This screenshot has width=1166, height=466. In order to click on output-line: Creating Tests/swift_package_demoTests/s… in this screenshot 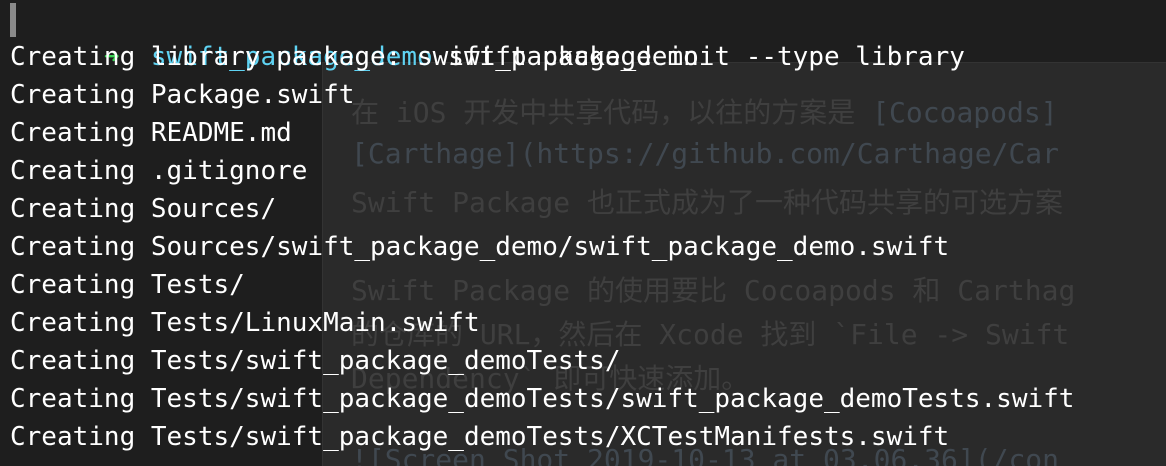, I will do `click(542, 399)`.